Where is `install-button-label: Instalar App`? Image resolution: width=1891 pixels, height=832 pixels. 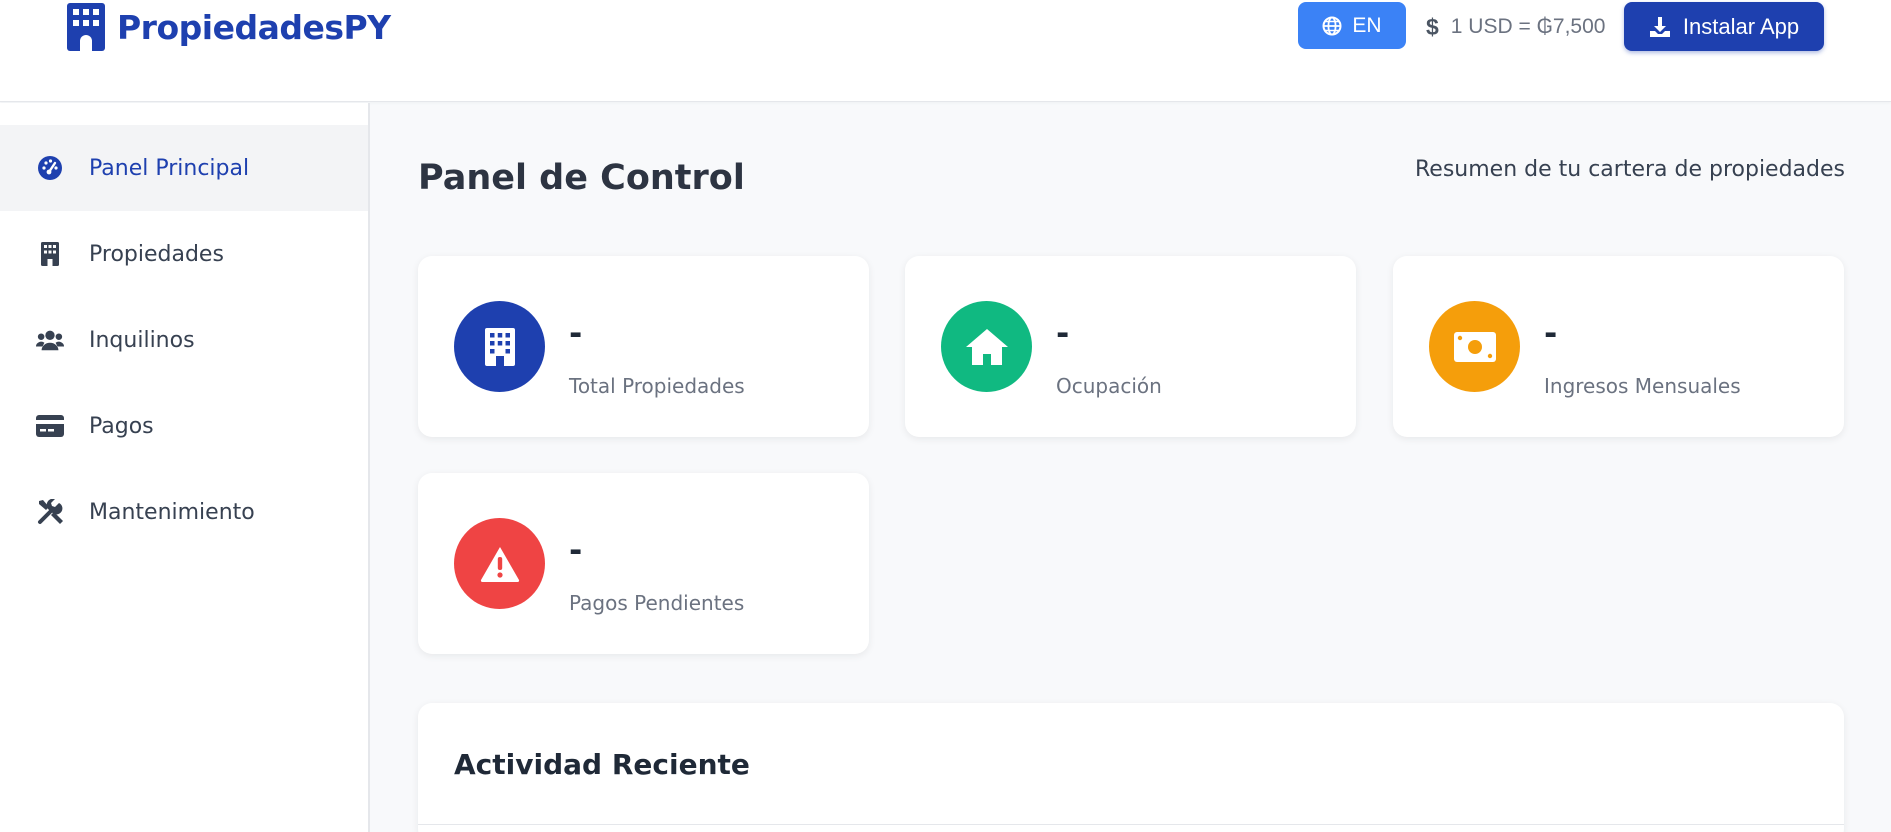 install-button-label: Instalar App is located at coordinates (1741, 26).